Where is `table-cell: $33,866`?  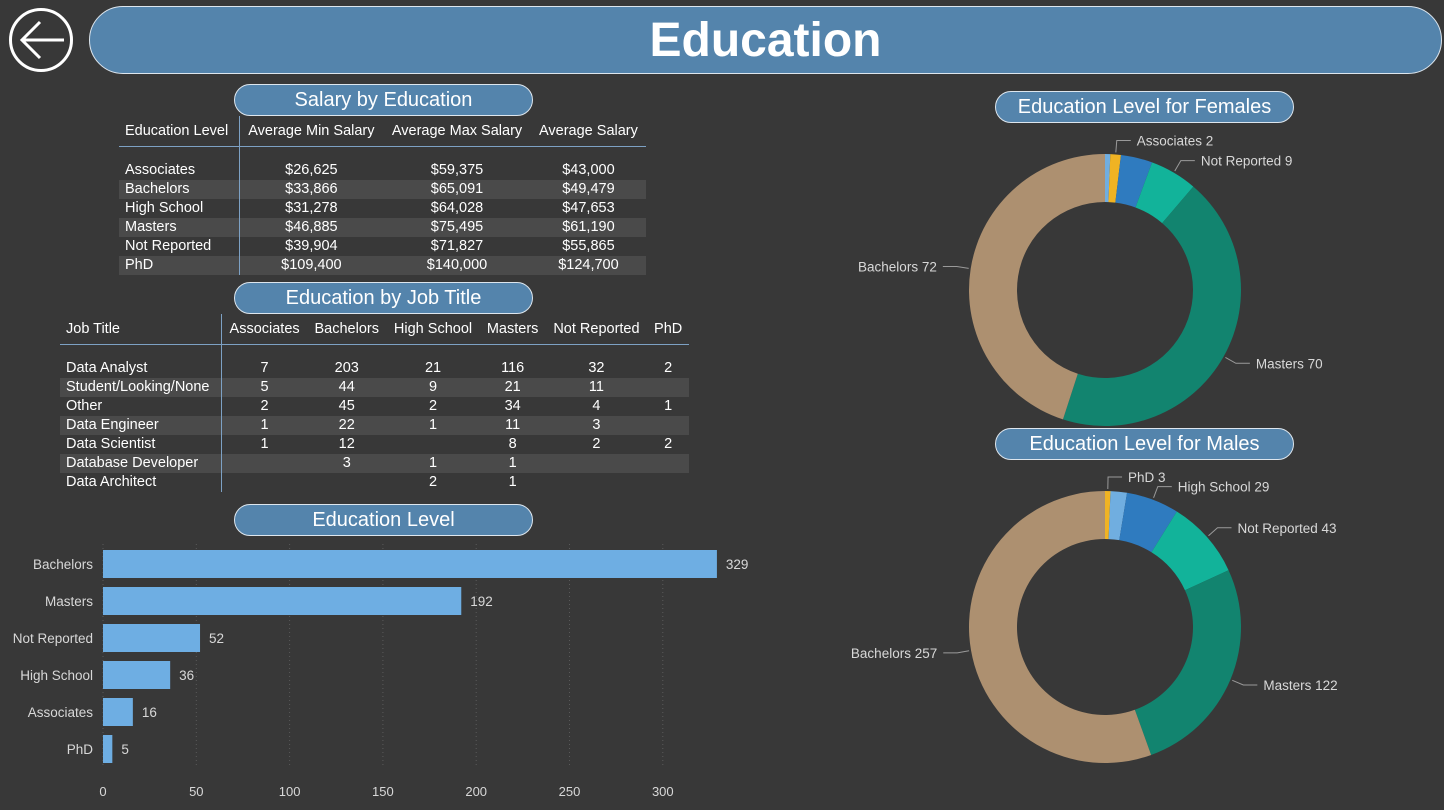 table-cell: $33,866 is located at coordinates (311, 189).